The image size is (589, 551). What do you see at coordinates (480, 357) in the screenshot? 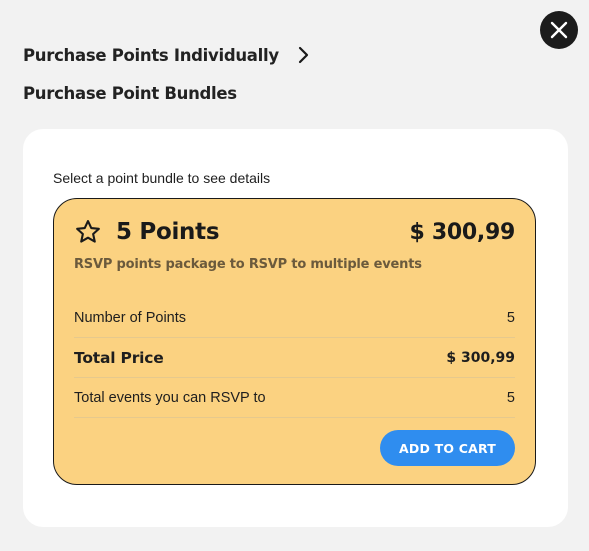
I see `detail-value: $ 300,99` at bounding box center [480, 357].